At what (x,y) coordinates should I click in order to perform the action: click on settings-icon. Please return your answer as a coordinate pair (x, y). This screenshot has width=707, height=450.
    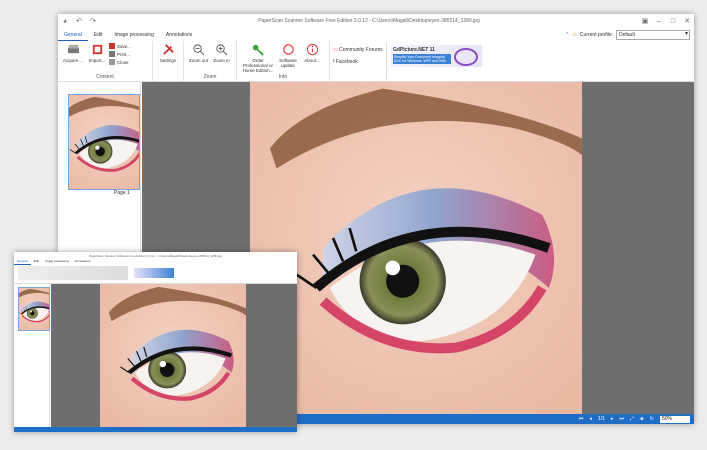
    Looking at the image, I should click on (168, 49).